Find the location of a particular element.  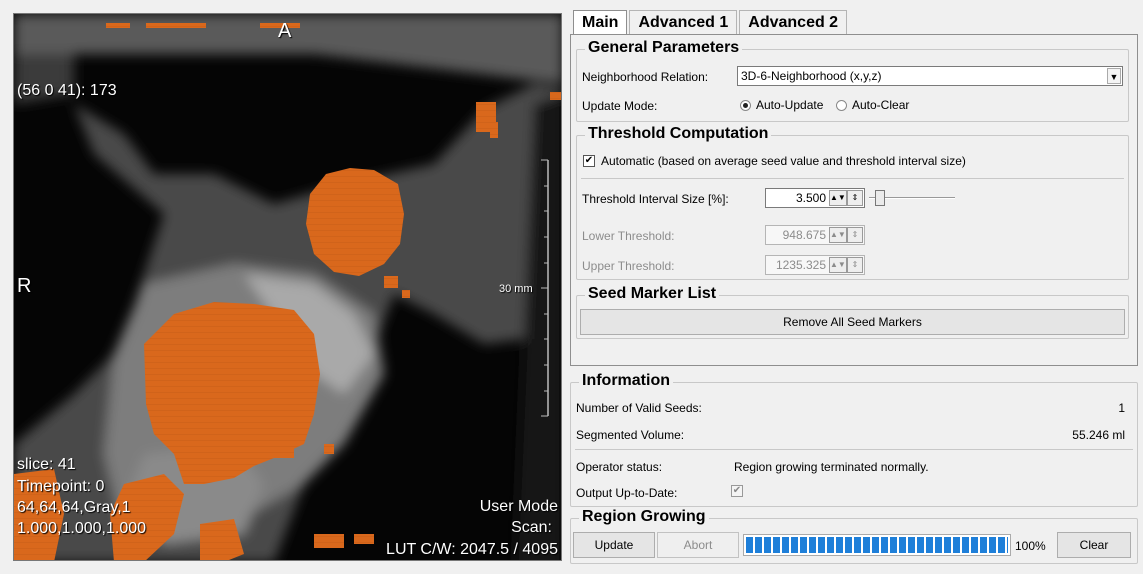

lower-threshold-spinbox: 948.675 ▲▼ ⇕ is located at coordinates (815, 235).